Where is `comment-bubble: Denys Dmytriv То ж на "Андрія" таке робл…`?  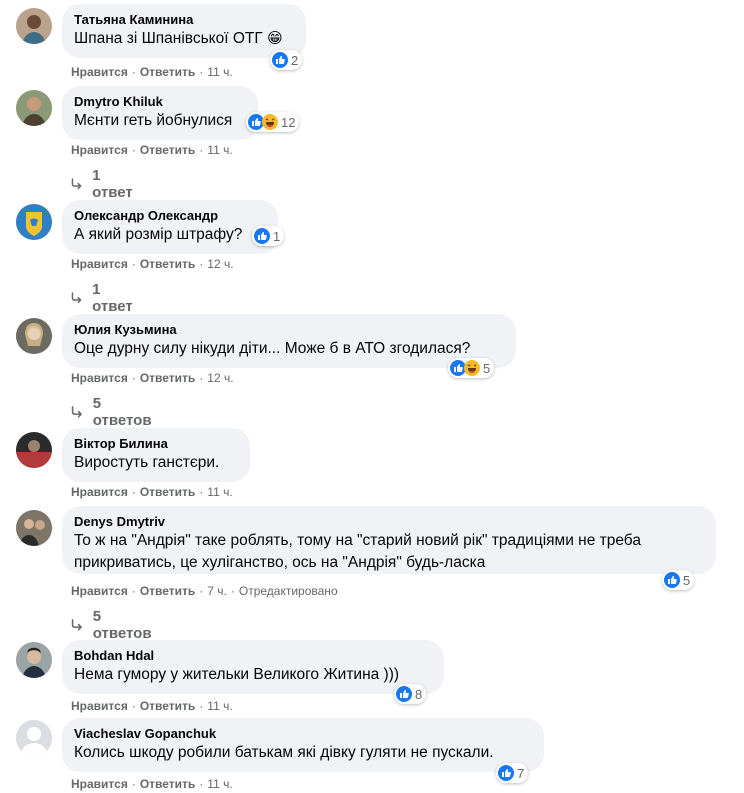
comment-bubble: Denys Dmytriv То ж на "Андрія" таке робл… is located at coordinates (389, 540).